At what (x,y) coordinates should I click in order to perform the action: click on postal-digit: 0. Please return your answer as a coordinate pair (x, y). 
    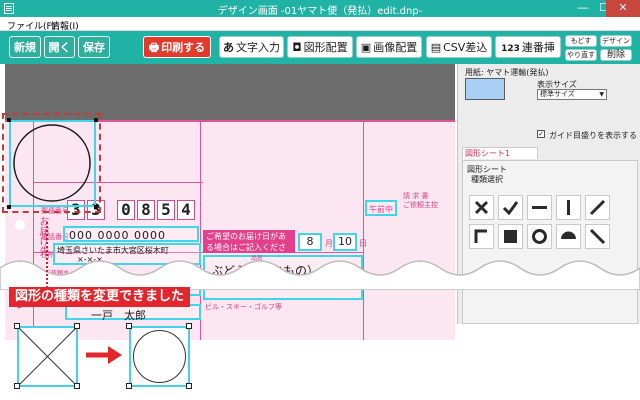
    Looking at the image, I should click on (126, 210).